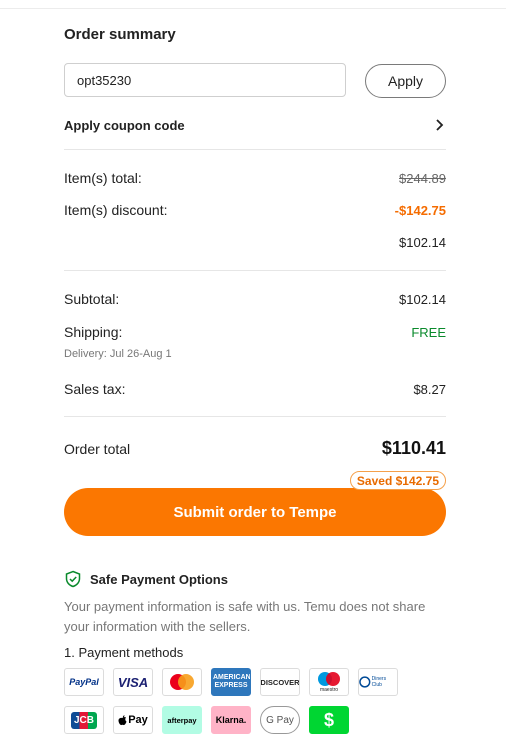 This screenshot has height=746, width=506. What do you see at coordinates (429, 389) in the screenshot?
I see `sales-tax-value: $8.27` at bounding box center [429, 389].